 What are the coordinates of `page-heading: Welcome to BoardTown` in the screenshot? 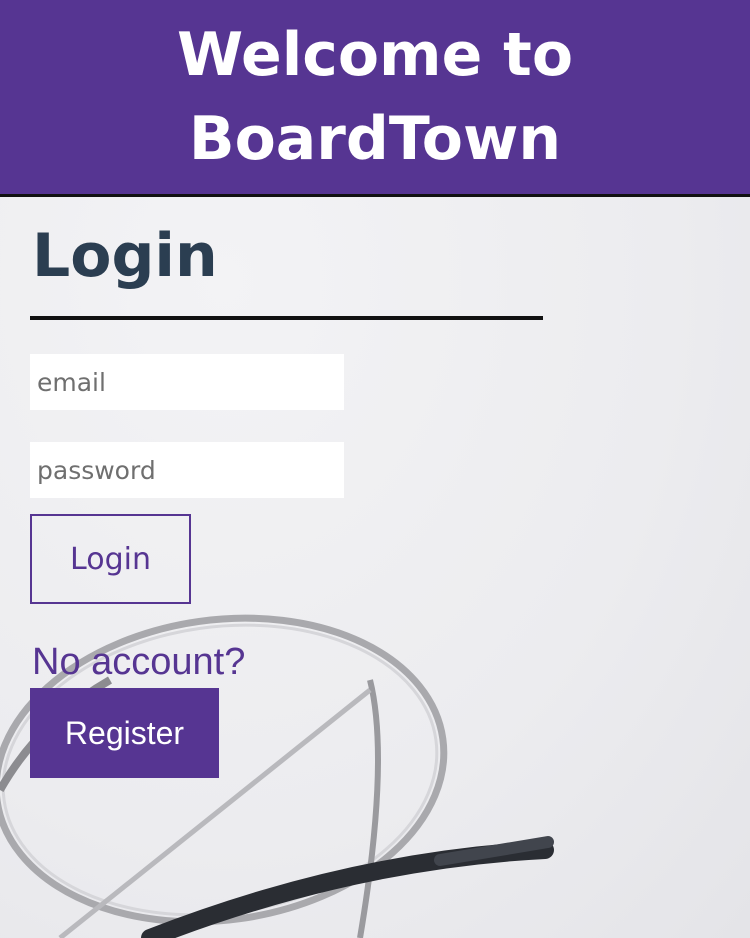 It's located at (375, 97).